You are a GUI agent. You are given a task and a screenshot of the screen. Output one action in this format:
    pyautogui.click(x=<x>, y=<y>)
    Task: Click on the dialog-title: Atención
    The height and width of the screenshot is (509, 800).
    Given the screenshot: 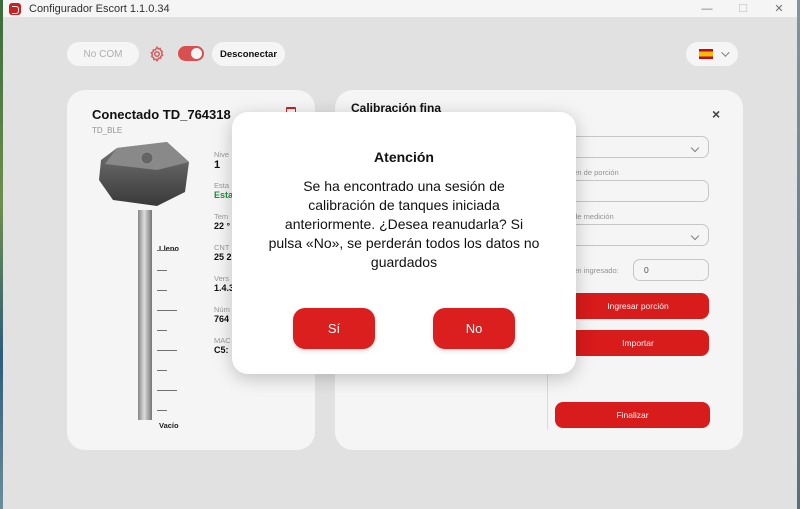 What is the action you would take?
    pyautogui.click(x=404, y=157)
    